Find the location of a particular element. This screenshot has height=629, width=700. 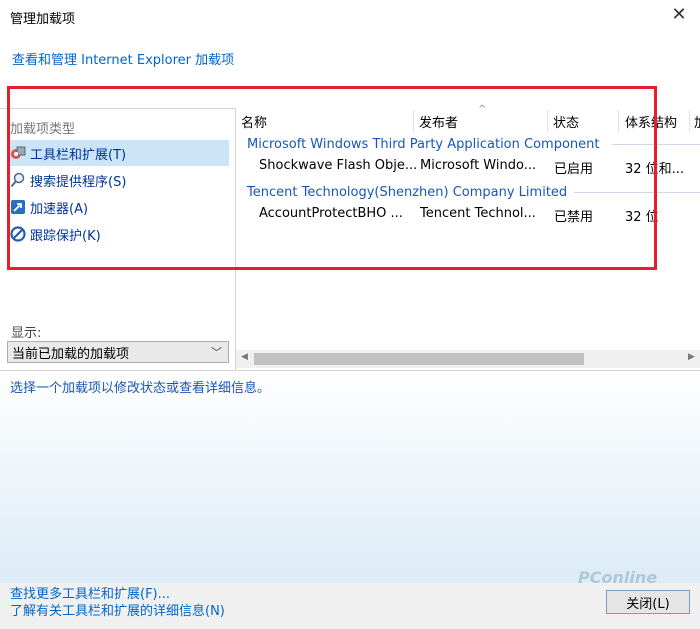

show-filter-value: 当前已加载的加载项 is located at coordinates (71, 354).